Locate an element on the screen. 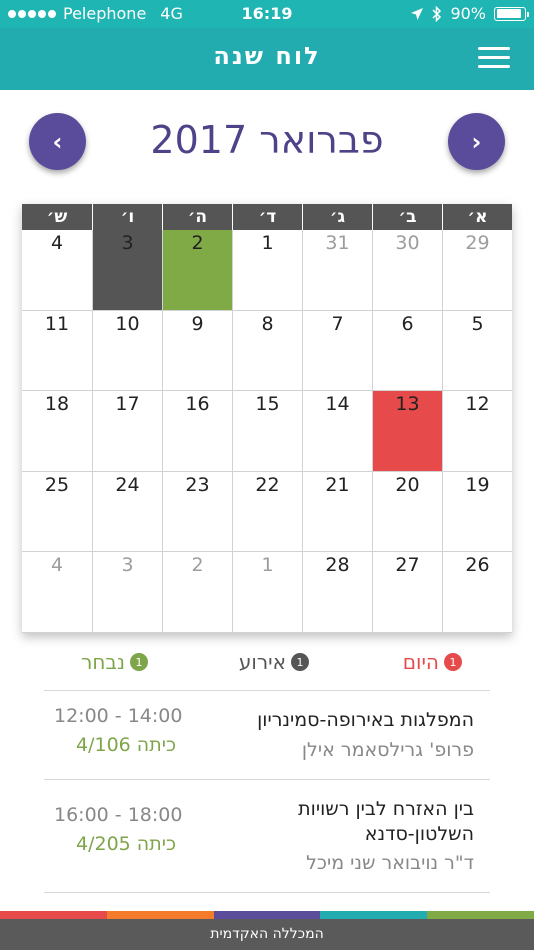  weekday-label: ב׳ is located at coordinates (407, 217).